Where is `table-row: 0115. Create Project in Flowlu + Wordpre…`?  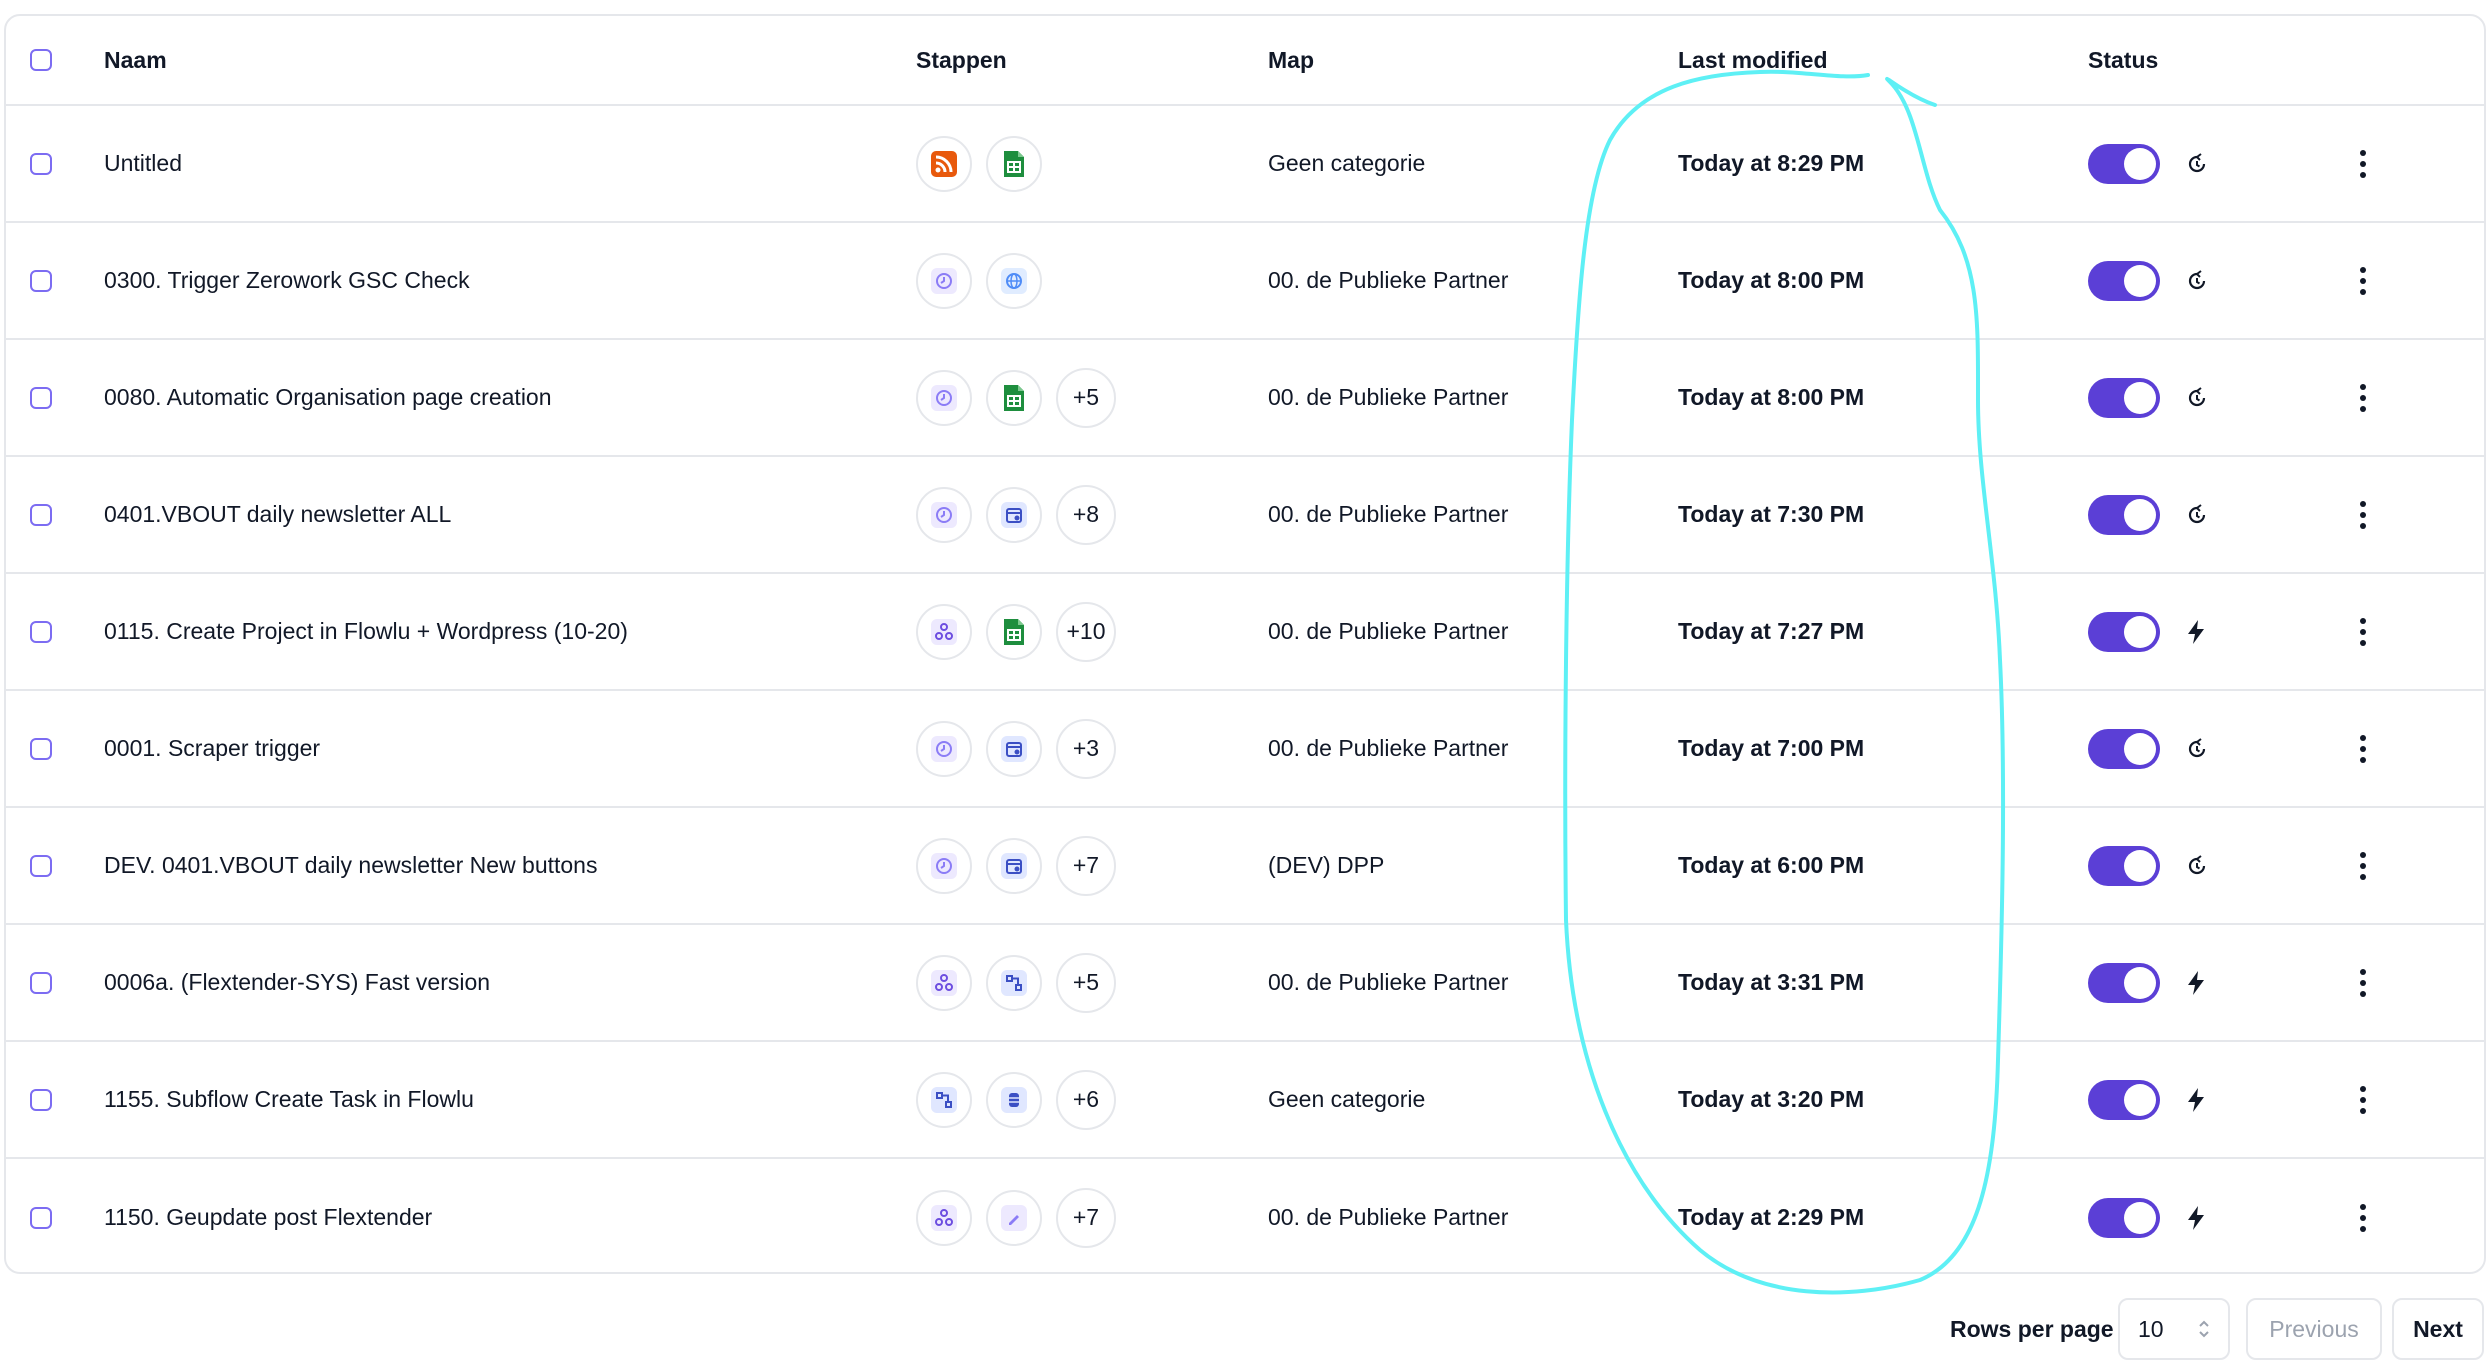
table-row: 0115. Create Project in Flowlu + Wordpre… is located at coordinates (1245, 632).